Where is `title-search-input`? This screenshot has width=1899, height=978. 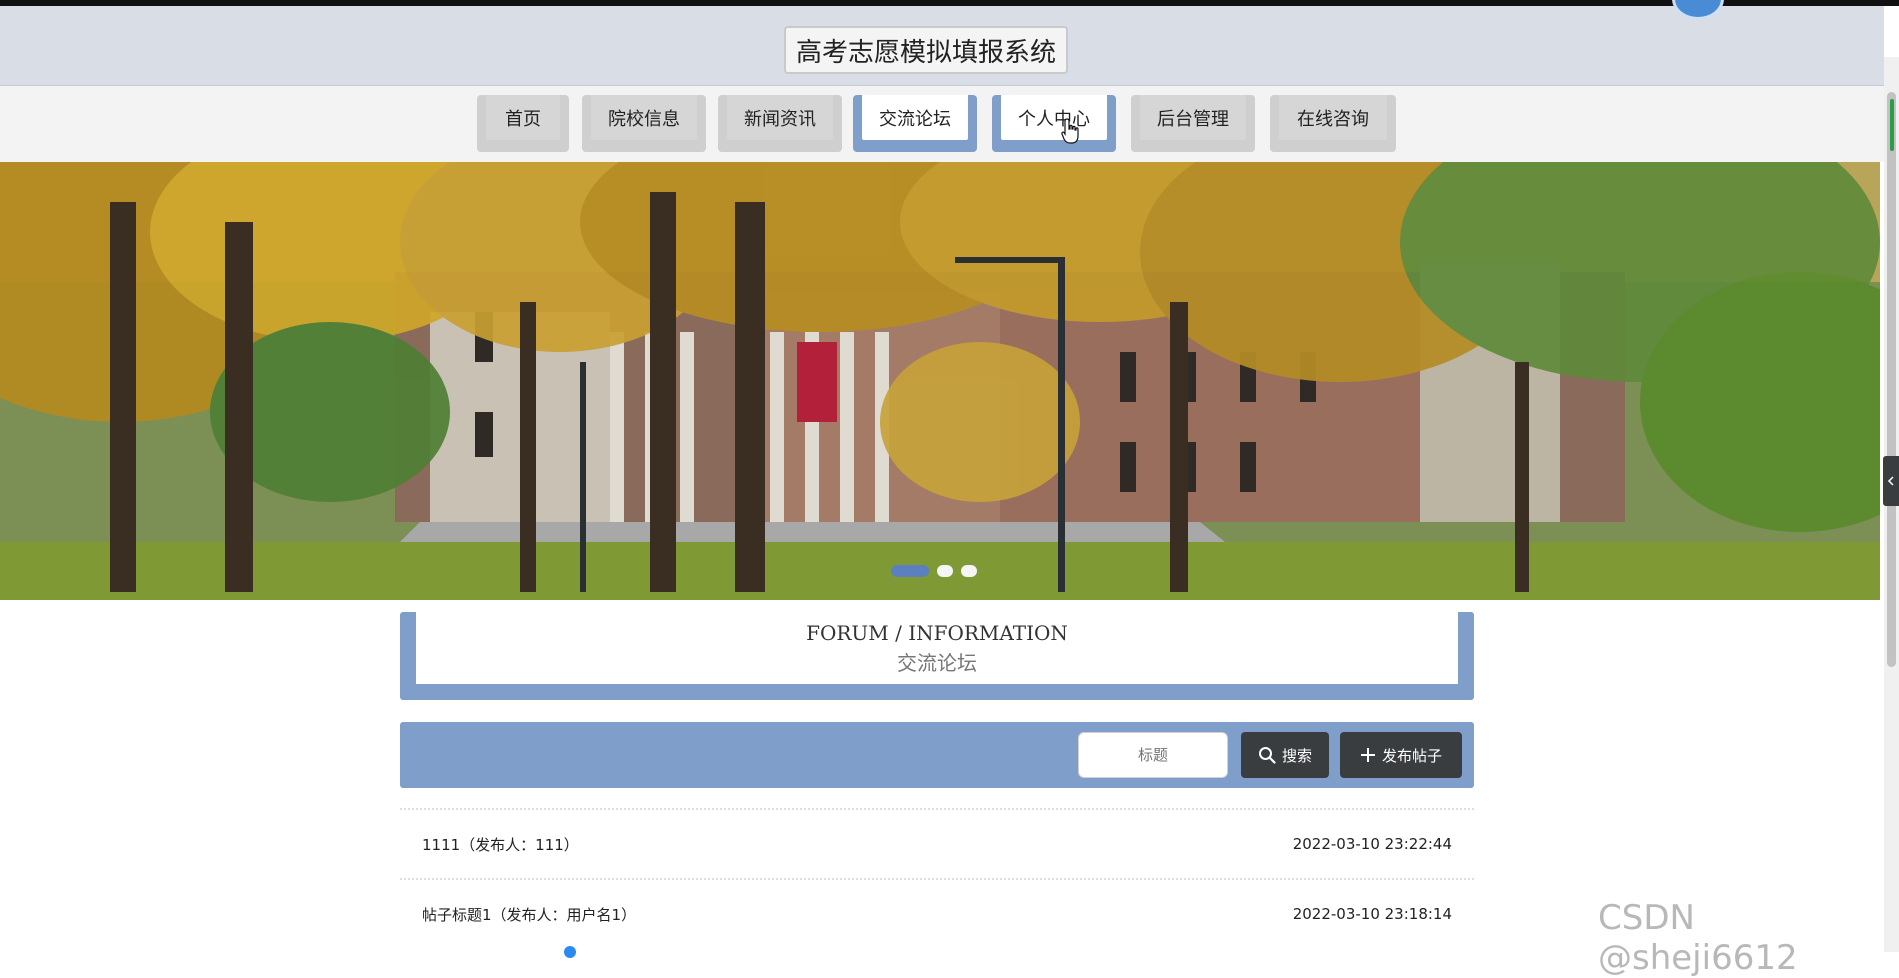
title-search-input is located at coordinates (1153, 755).